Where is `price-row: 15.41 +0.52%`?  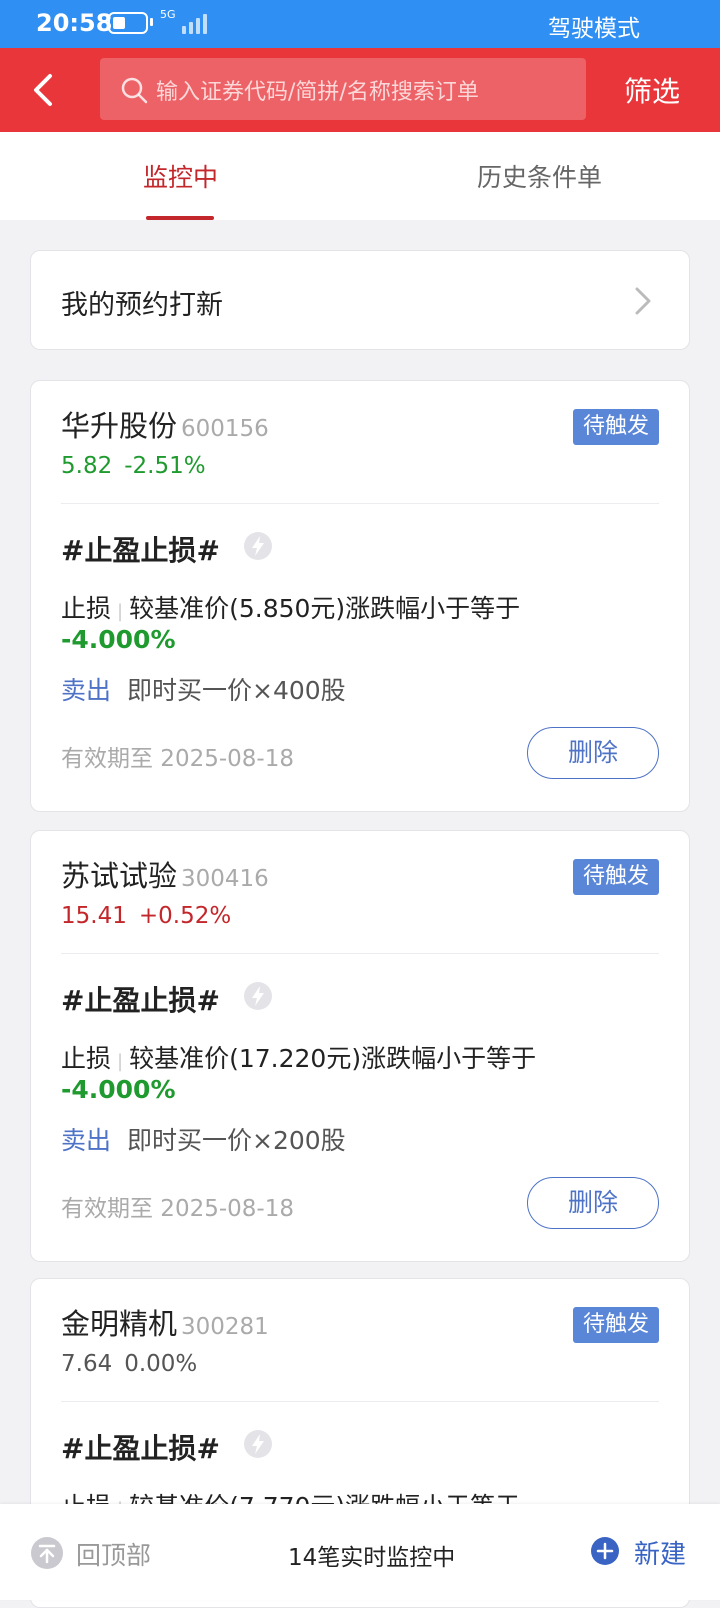 price-row: 15.41 +0.52% is located at coordinates (152, 916).